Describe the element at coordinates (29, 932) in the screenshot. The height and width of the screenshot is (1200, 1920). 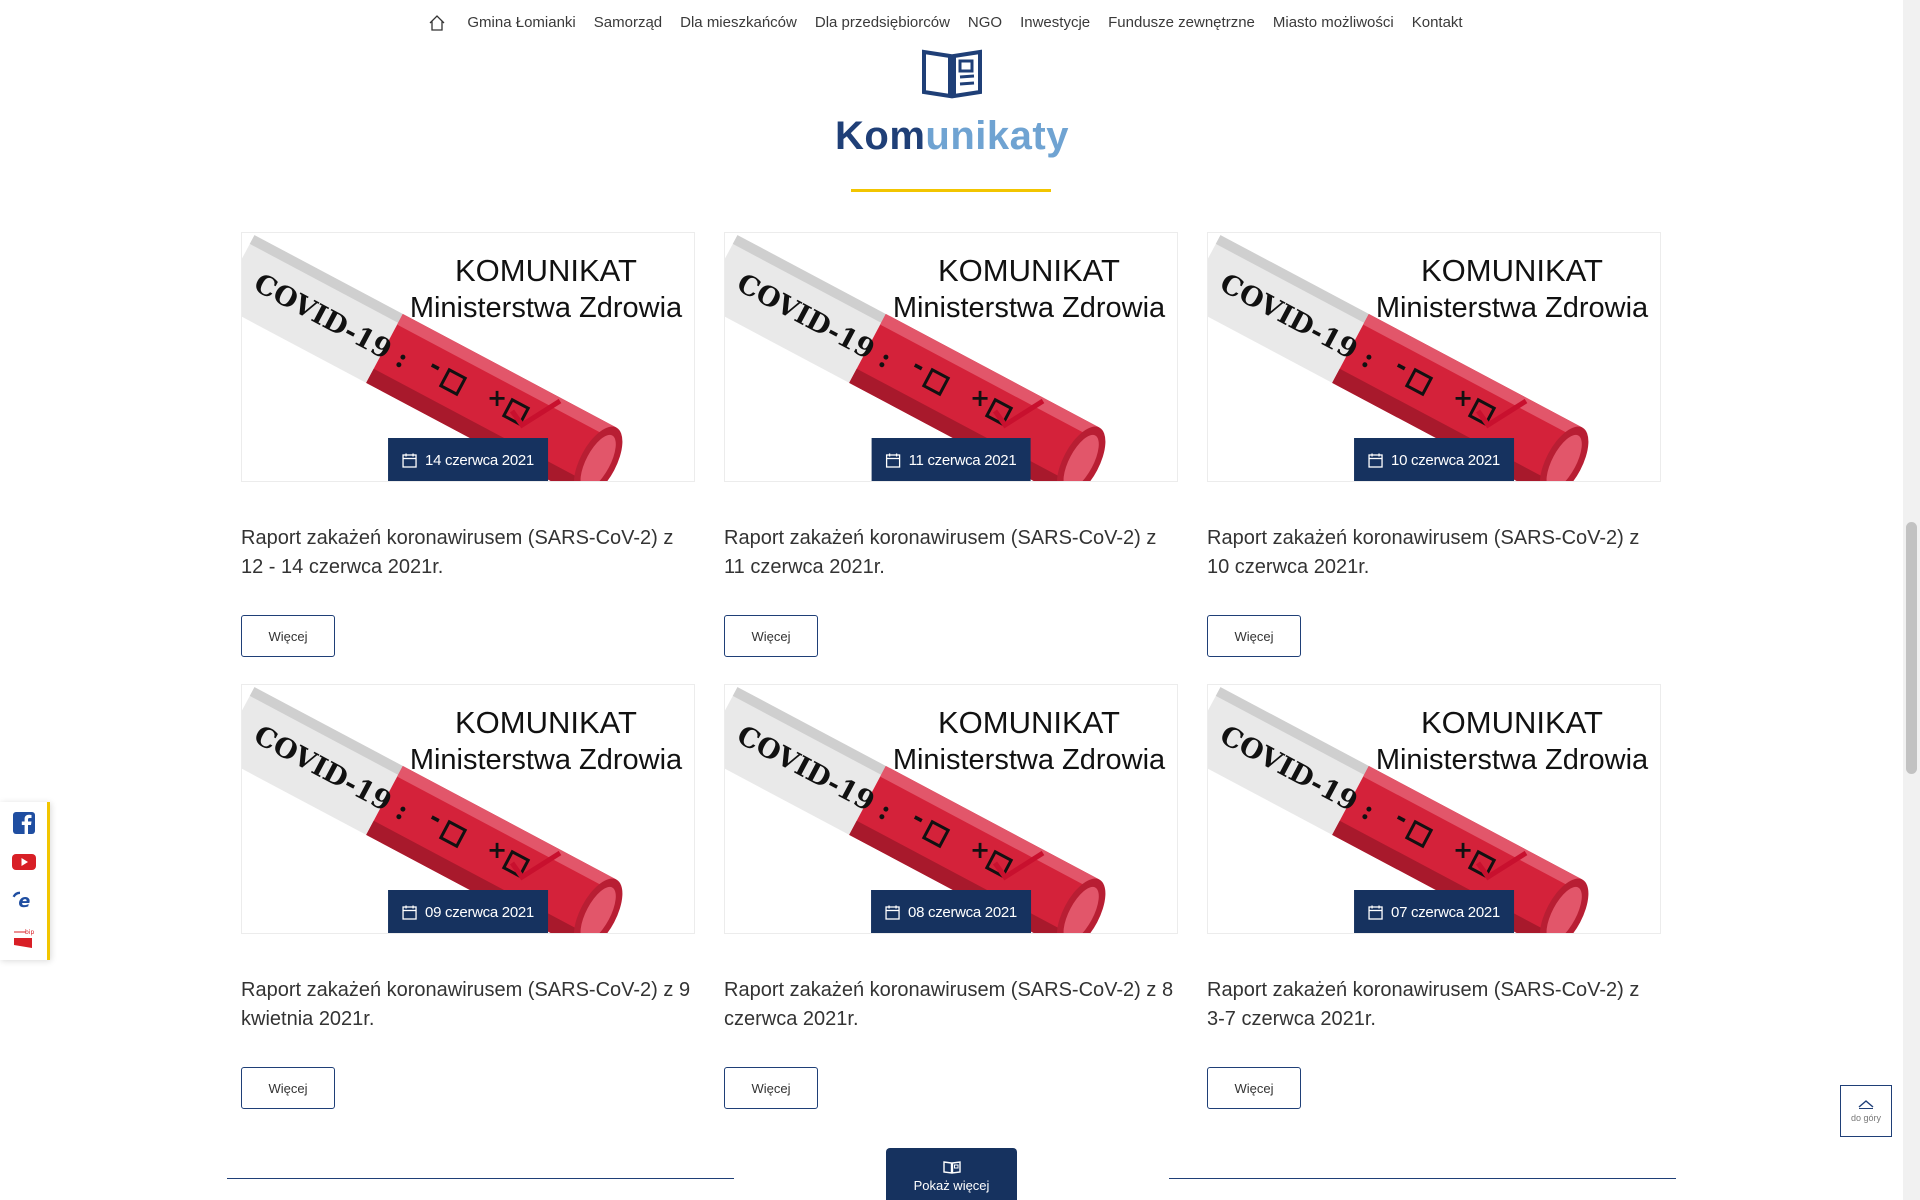
I see `bip-label: bip` at that location.